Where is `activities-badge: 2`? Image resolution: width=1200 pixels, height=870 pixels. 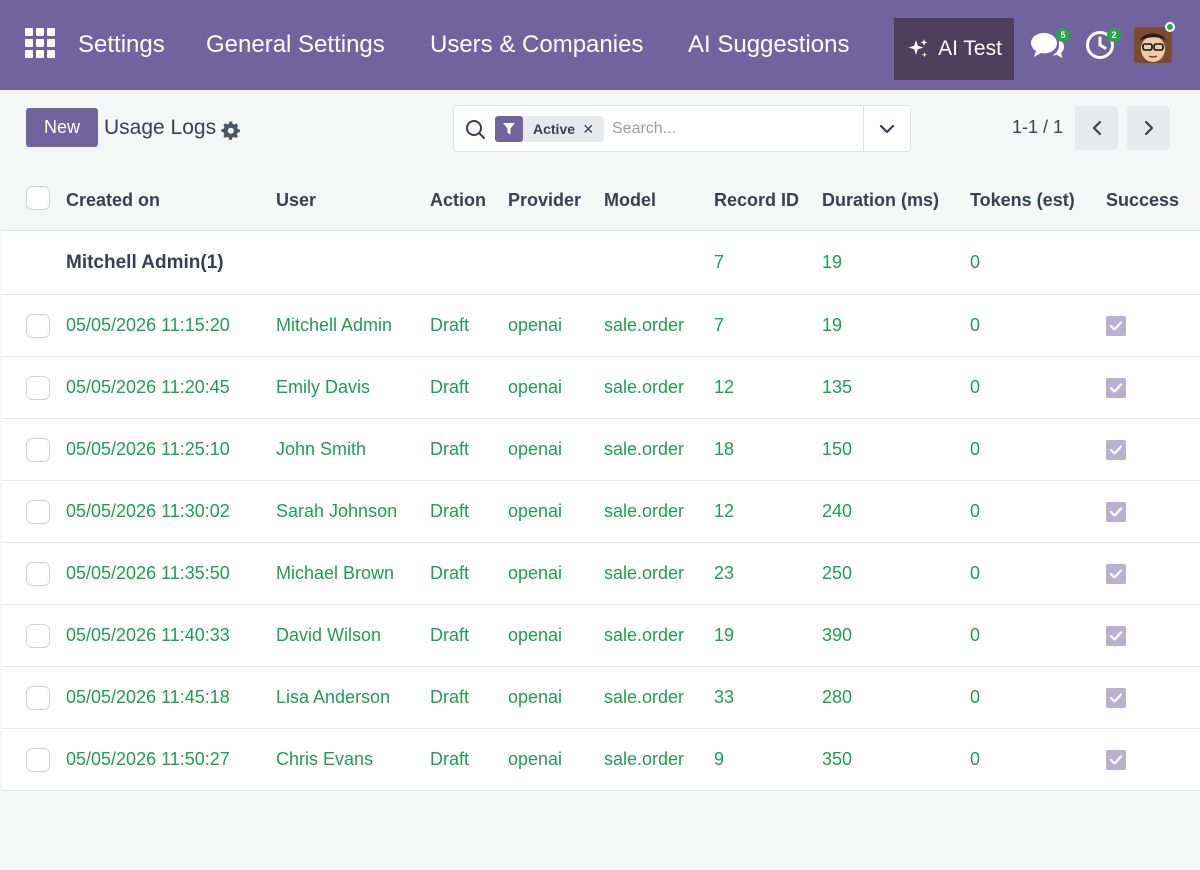 activities-badge: 2 is located at coordinates (1114, 35).